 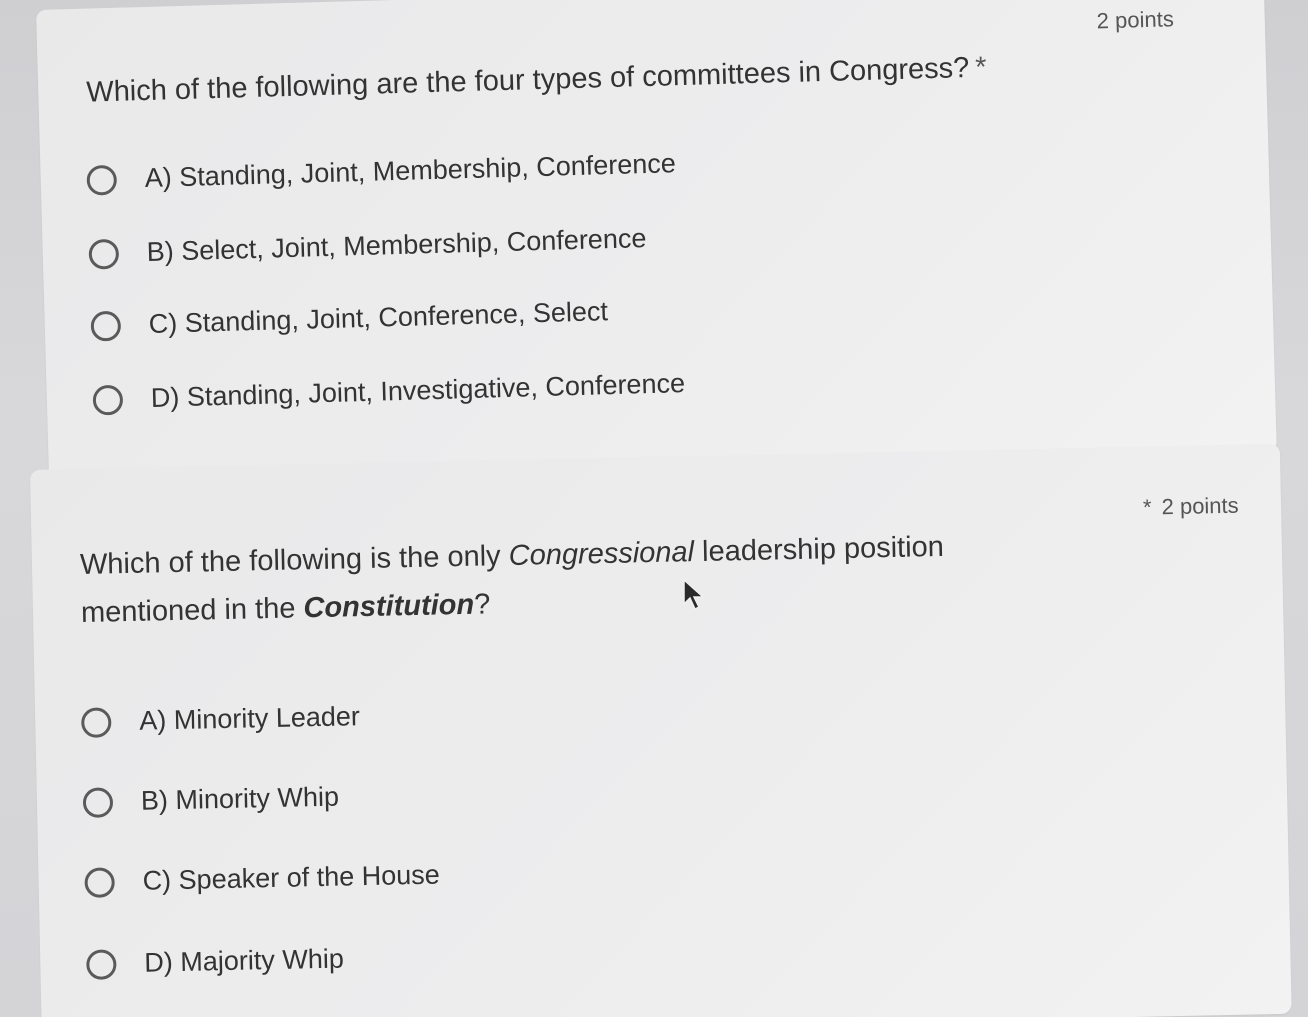 I want to click on option-b: B) Select, Joint, Membership, Conference, so click(x=367, y=246).